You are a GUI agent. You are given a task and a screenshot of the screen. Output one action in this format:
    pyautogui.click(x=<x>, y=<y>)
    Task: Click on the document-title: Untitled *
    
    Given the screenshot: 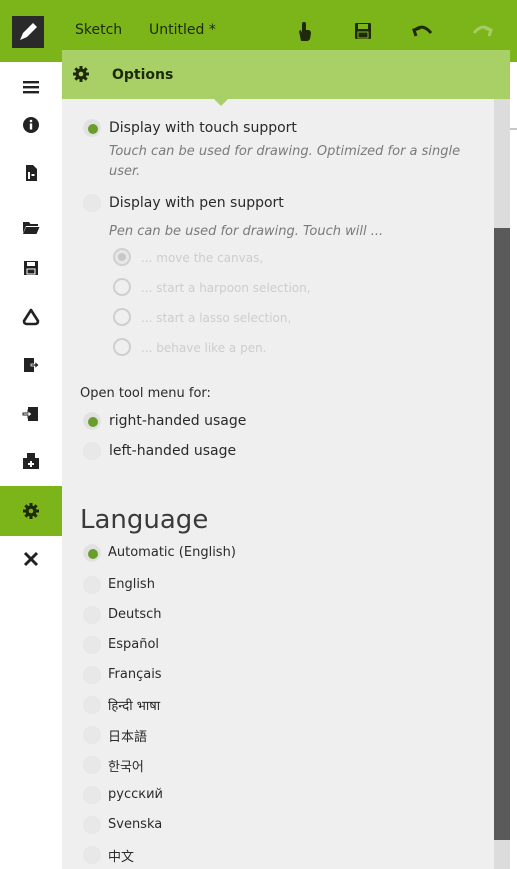 What is the action you would take?
    pyautogui.click(x=182, y=30)
    